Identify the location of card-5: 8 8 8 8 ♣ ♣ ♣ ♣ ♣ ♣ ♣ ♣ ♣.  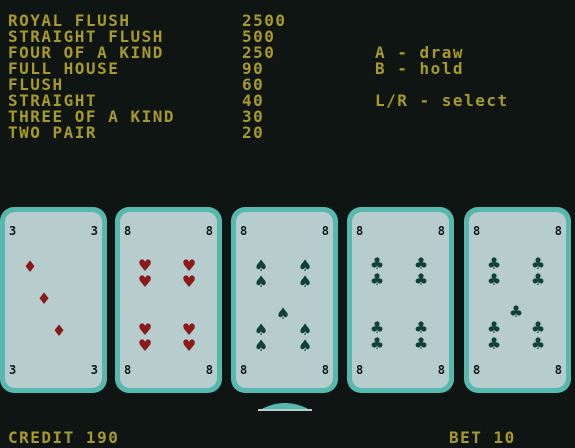
(517, 300).